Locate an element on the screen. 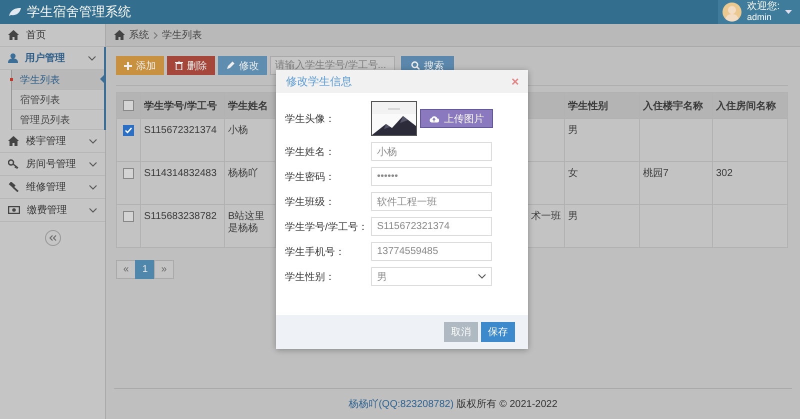 The width and height of the screenshot is (800, 419). column-header: 入住楼宇名称 is located at coordinates (673, 106).